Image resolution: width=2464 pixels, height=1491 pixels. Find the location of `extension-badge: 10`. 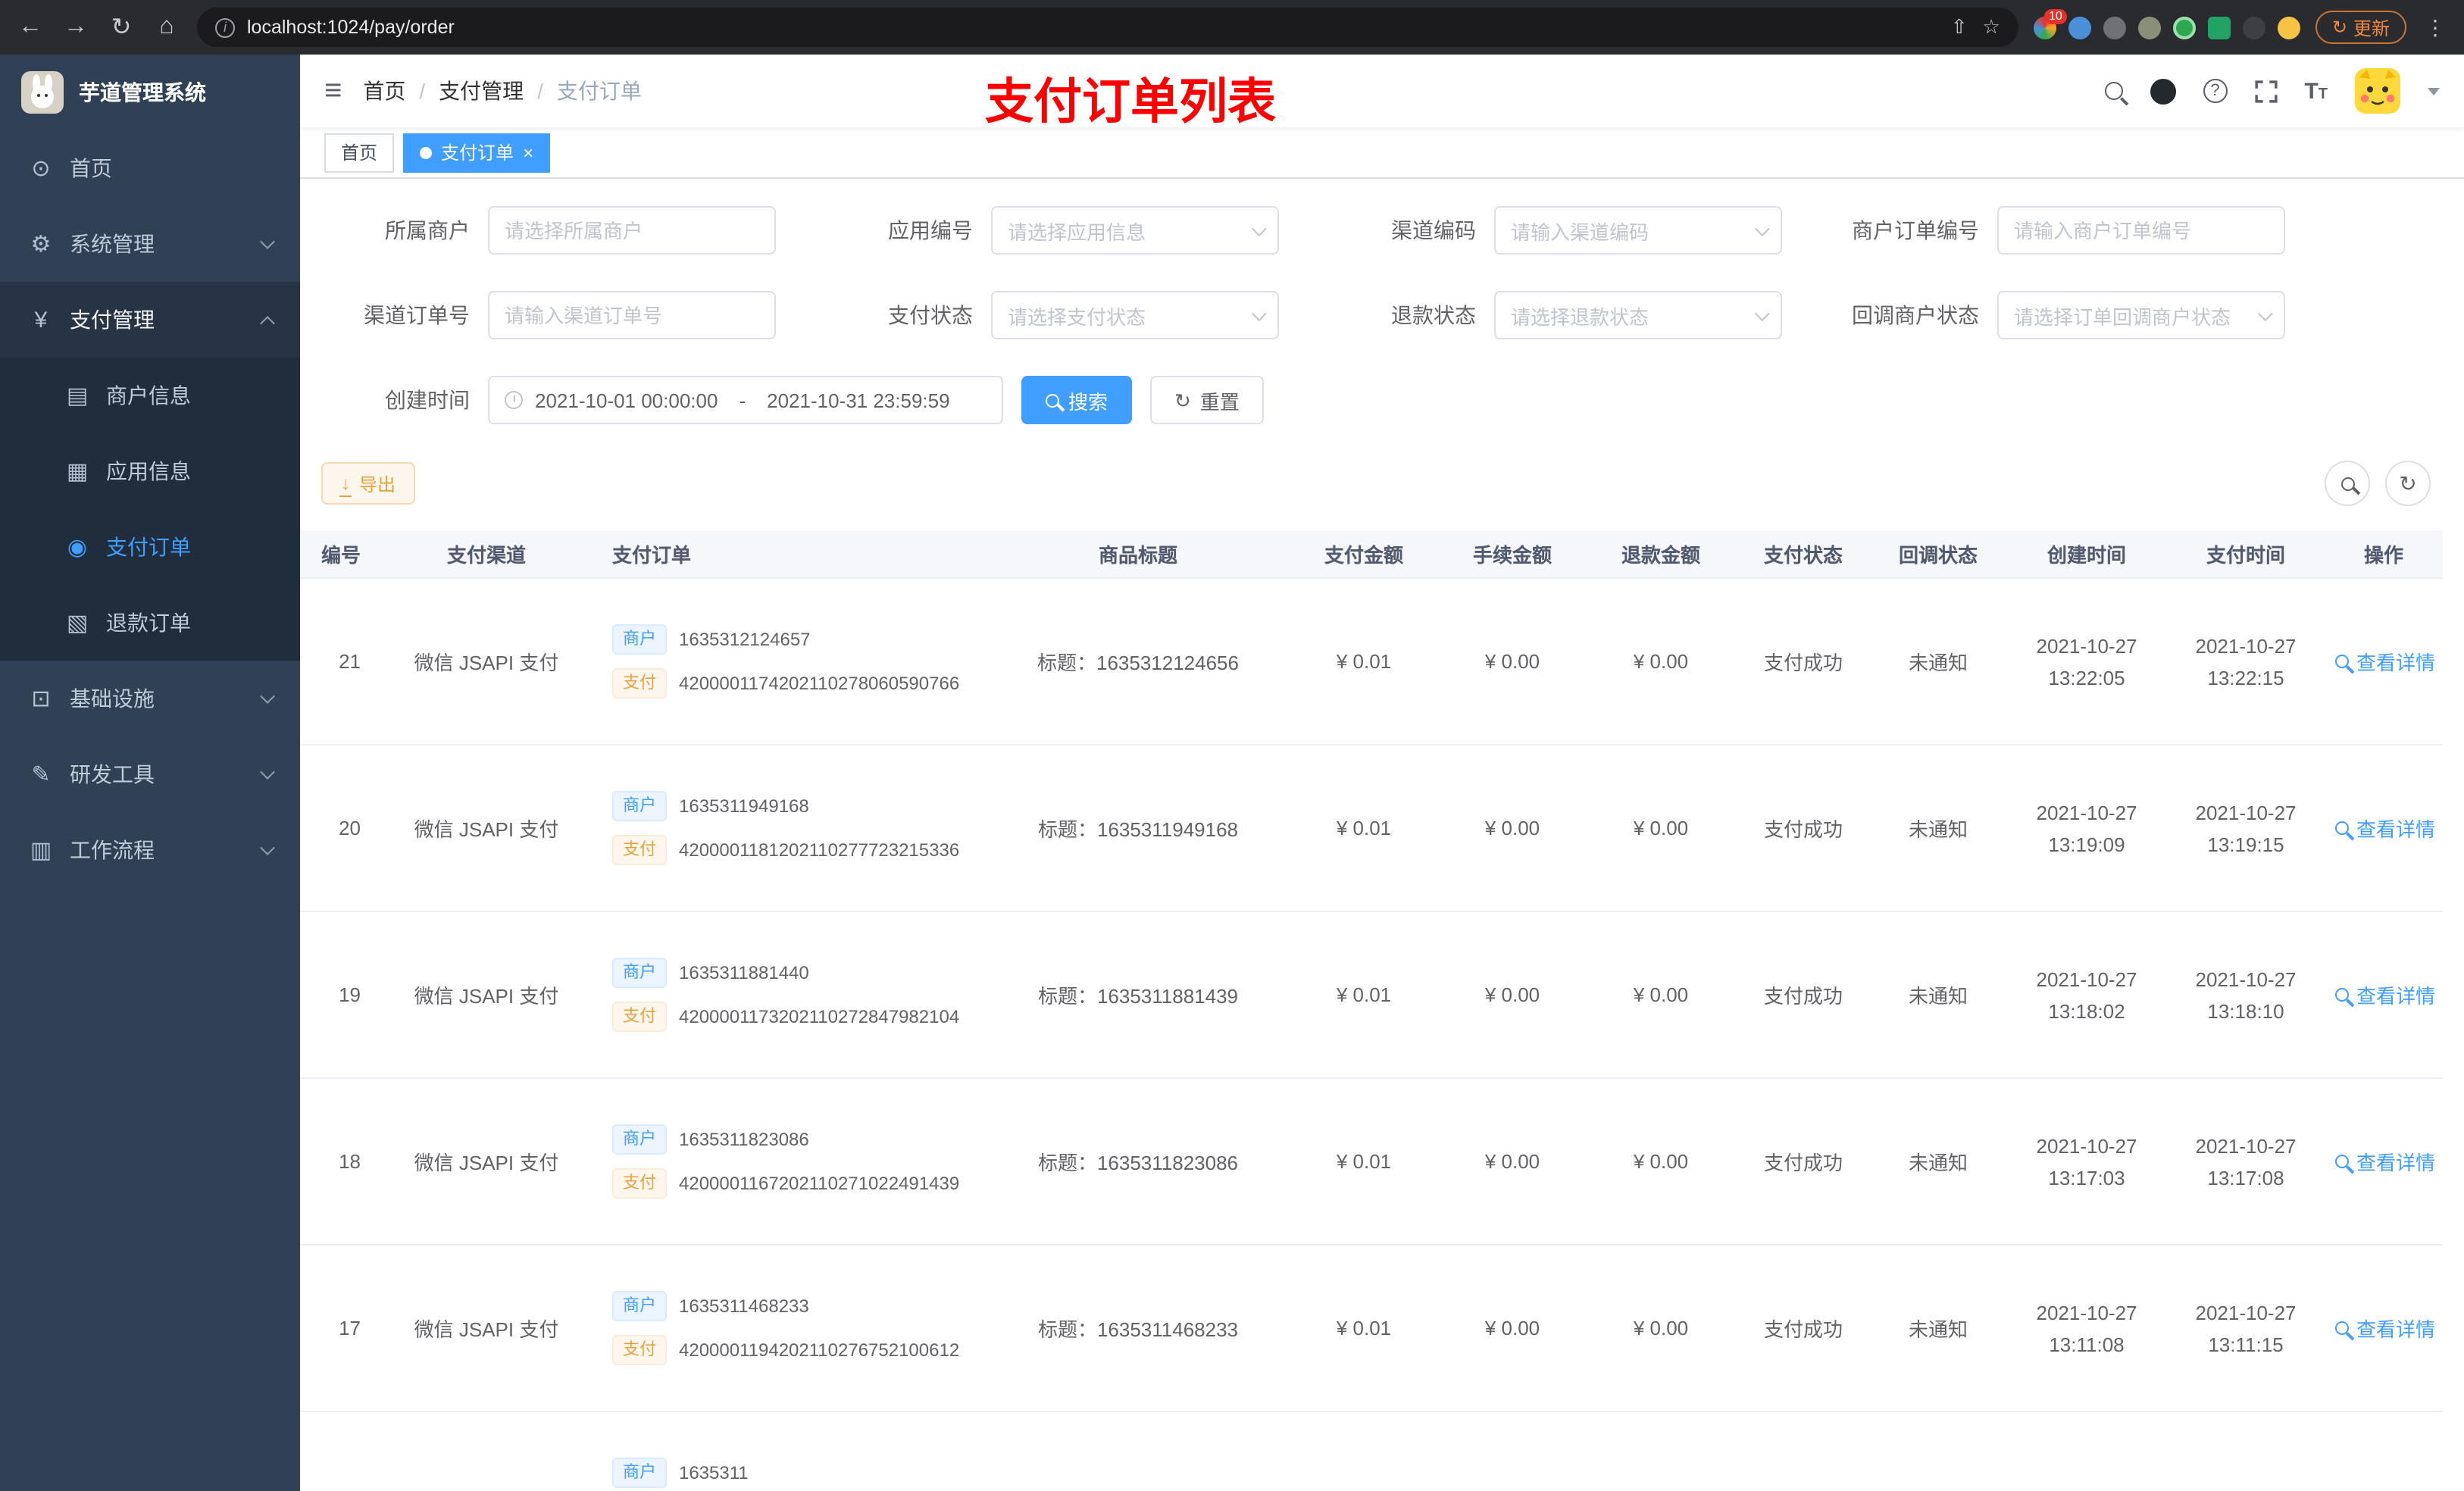

extension-badge: 10 is located at coordinates (2055, 15).